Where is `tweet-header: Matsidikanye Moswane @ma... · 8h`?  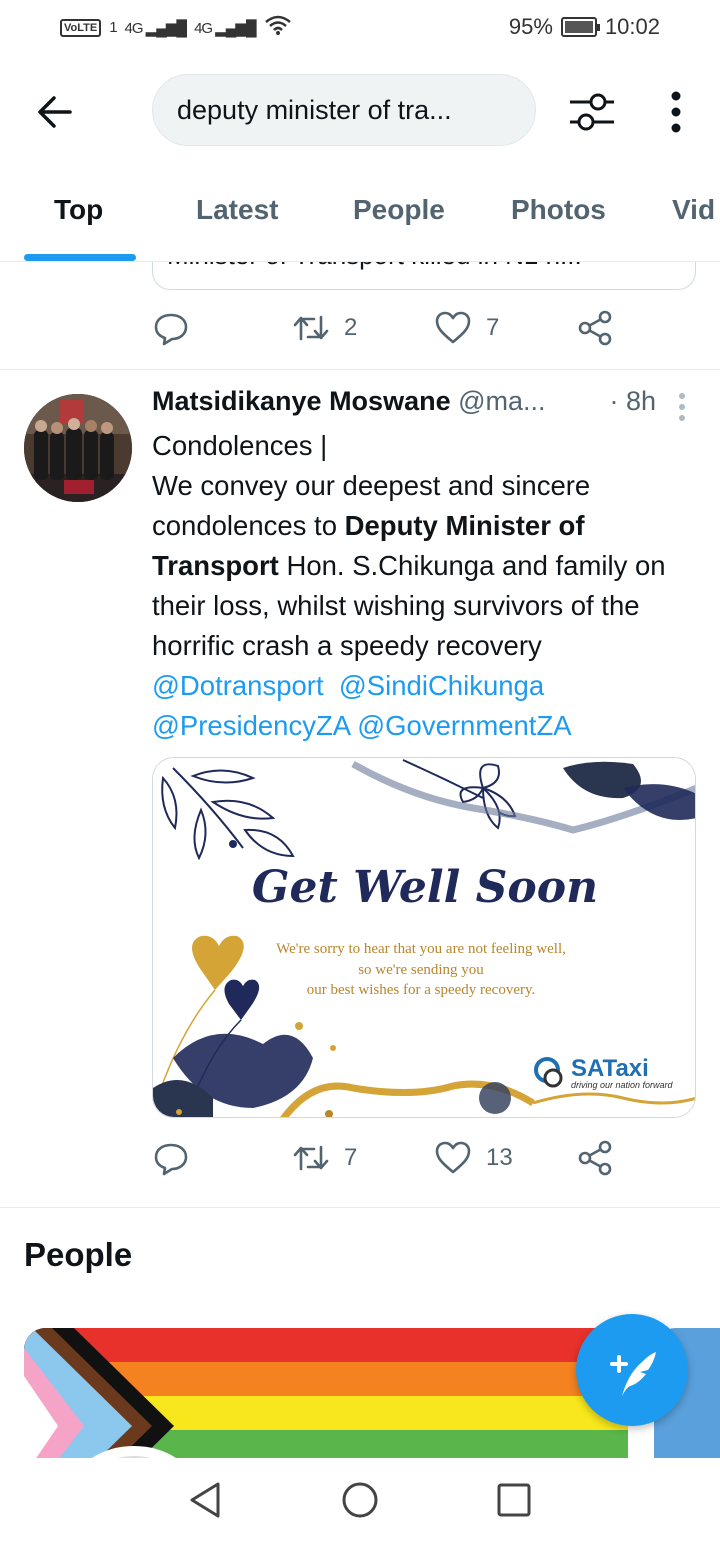
tweet-header: Matsidikanye Moswane @ma... · 8h is located at coordinates (422, 406).